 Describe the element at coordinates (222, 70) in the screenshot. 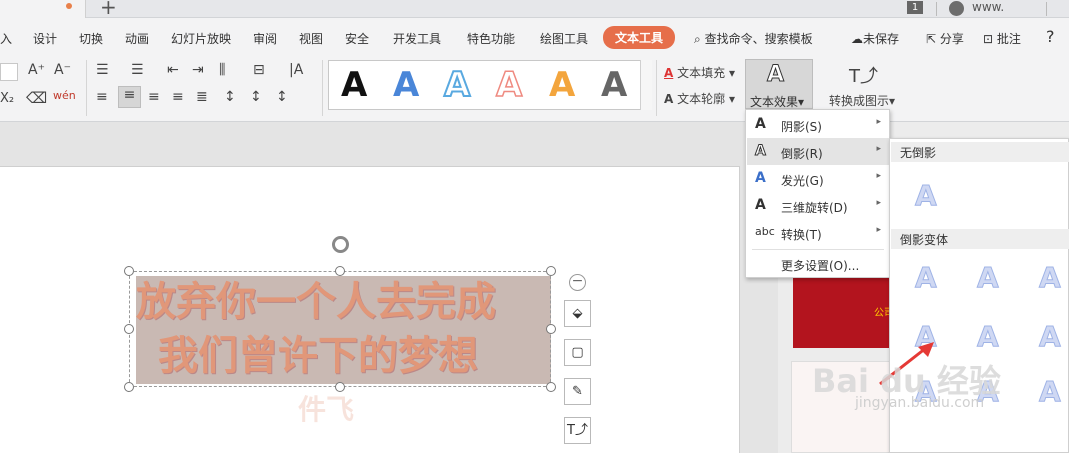

I see `text-direction-icon: ⫼` at that location.